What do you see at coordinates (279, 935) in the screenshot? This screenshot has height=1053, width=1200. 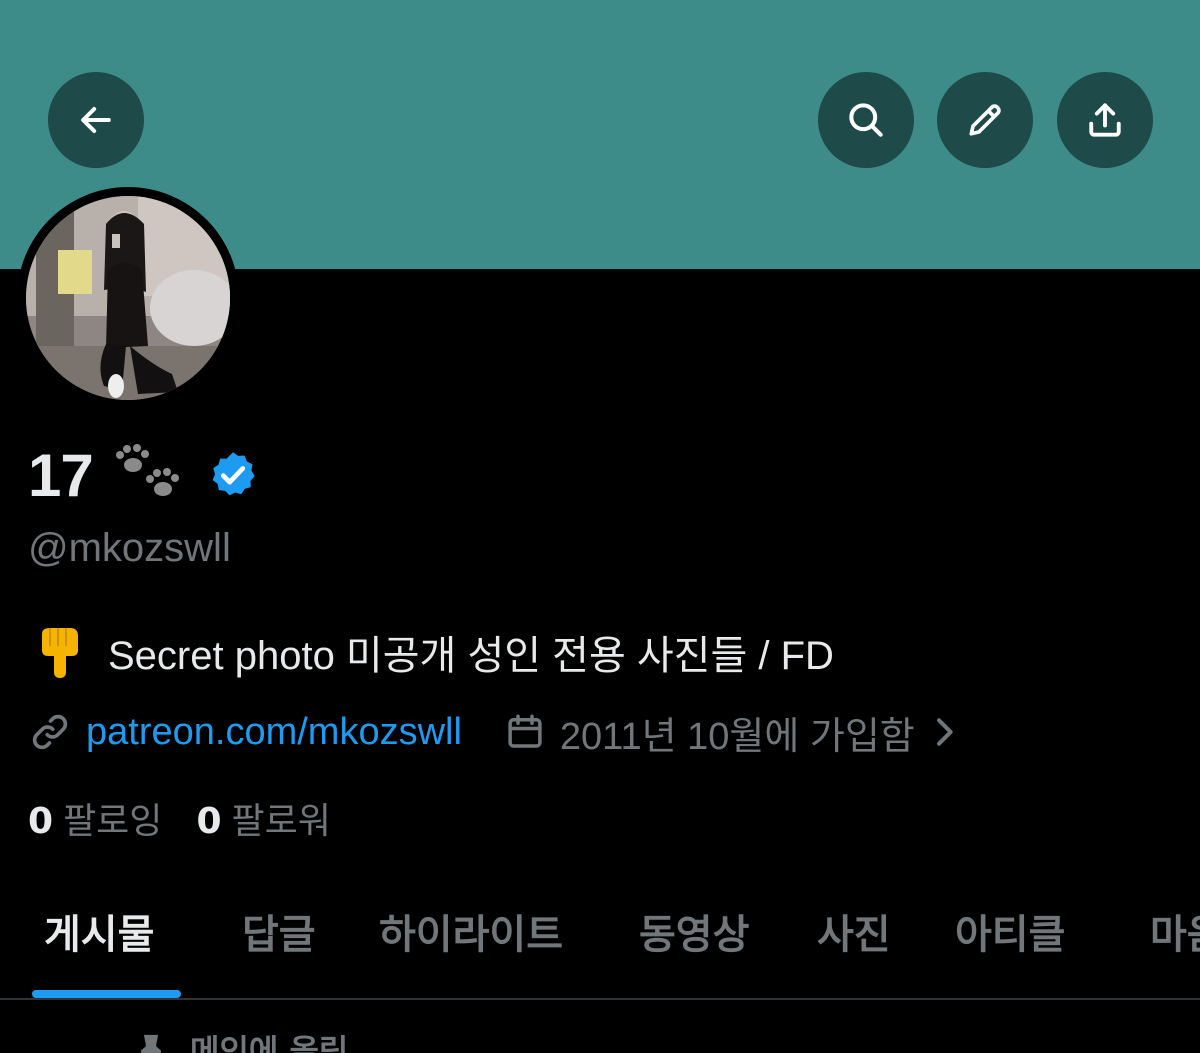 I see `tab-replies: 답글` at bounding box center [279, 935].